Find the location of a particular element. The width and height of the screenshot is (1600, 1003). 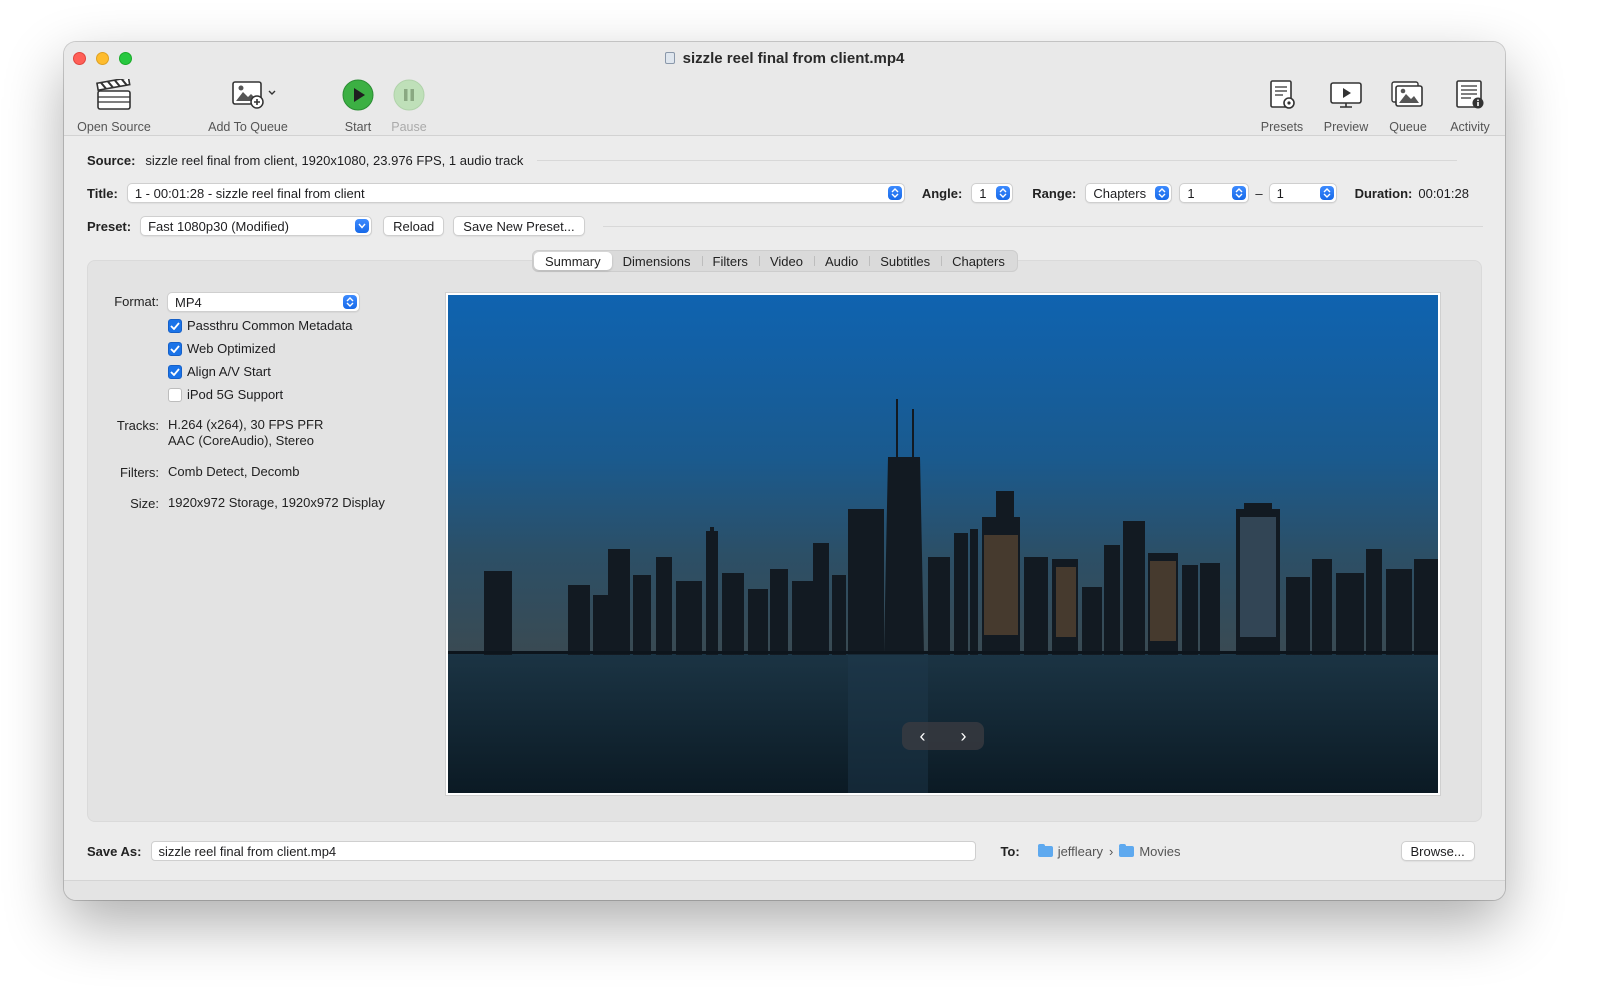

filters-value: Comb Detect, Decomb is located at coordinates (234, 471).